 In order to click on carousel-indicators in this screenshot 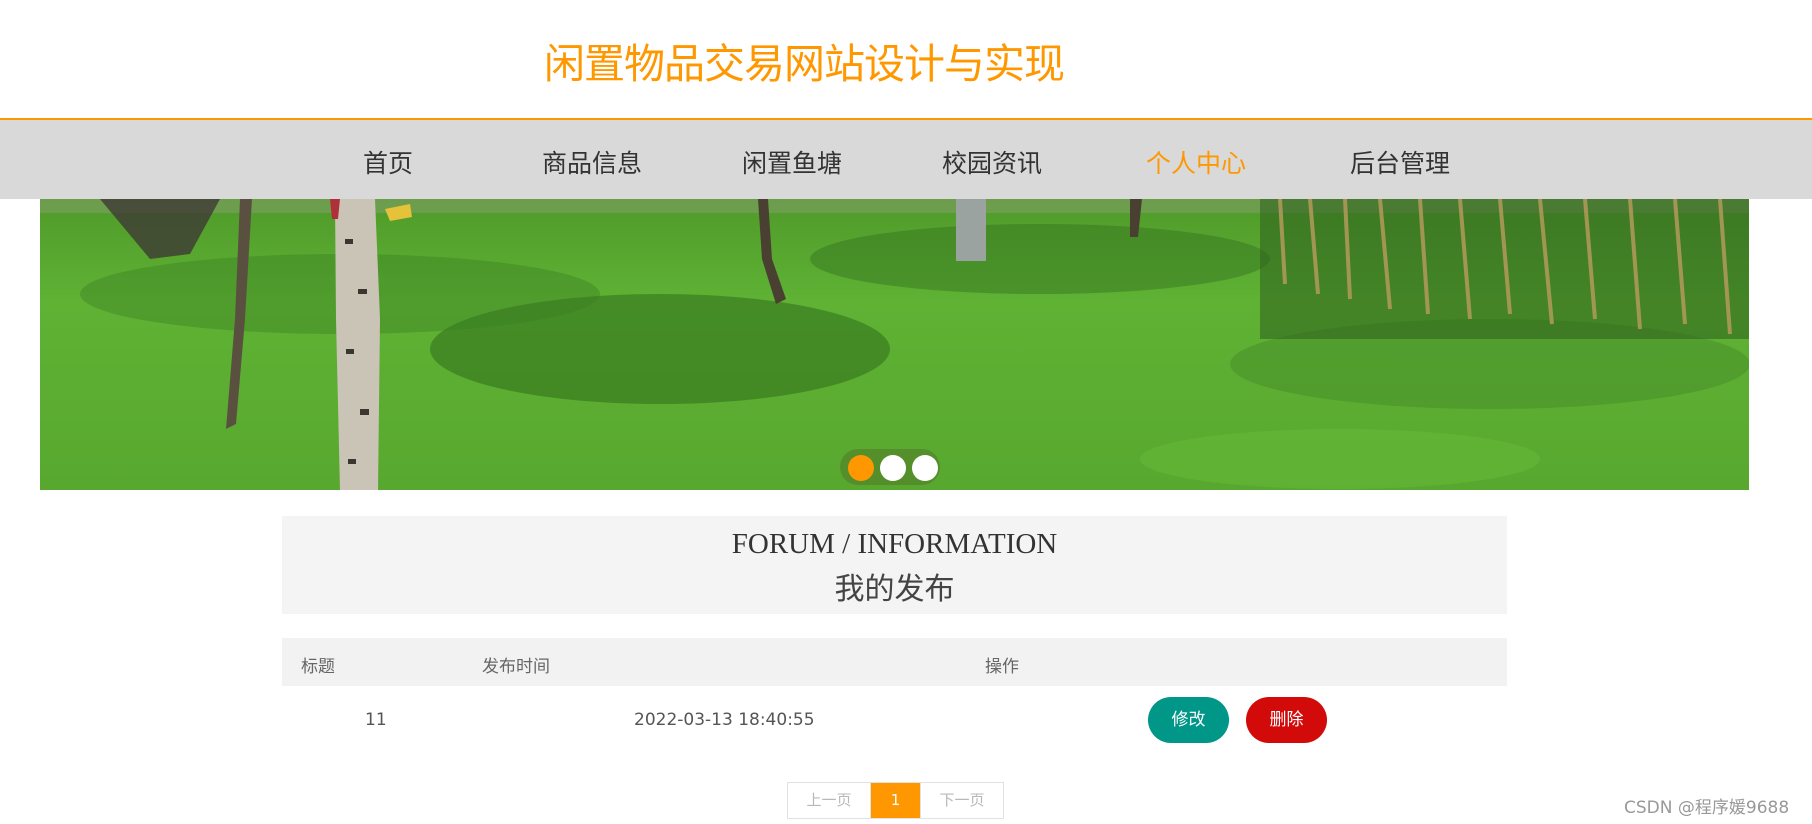, I will do `click(890, 467)`.